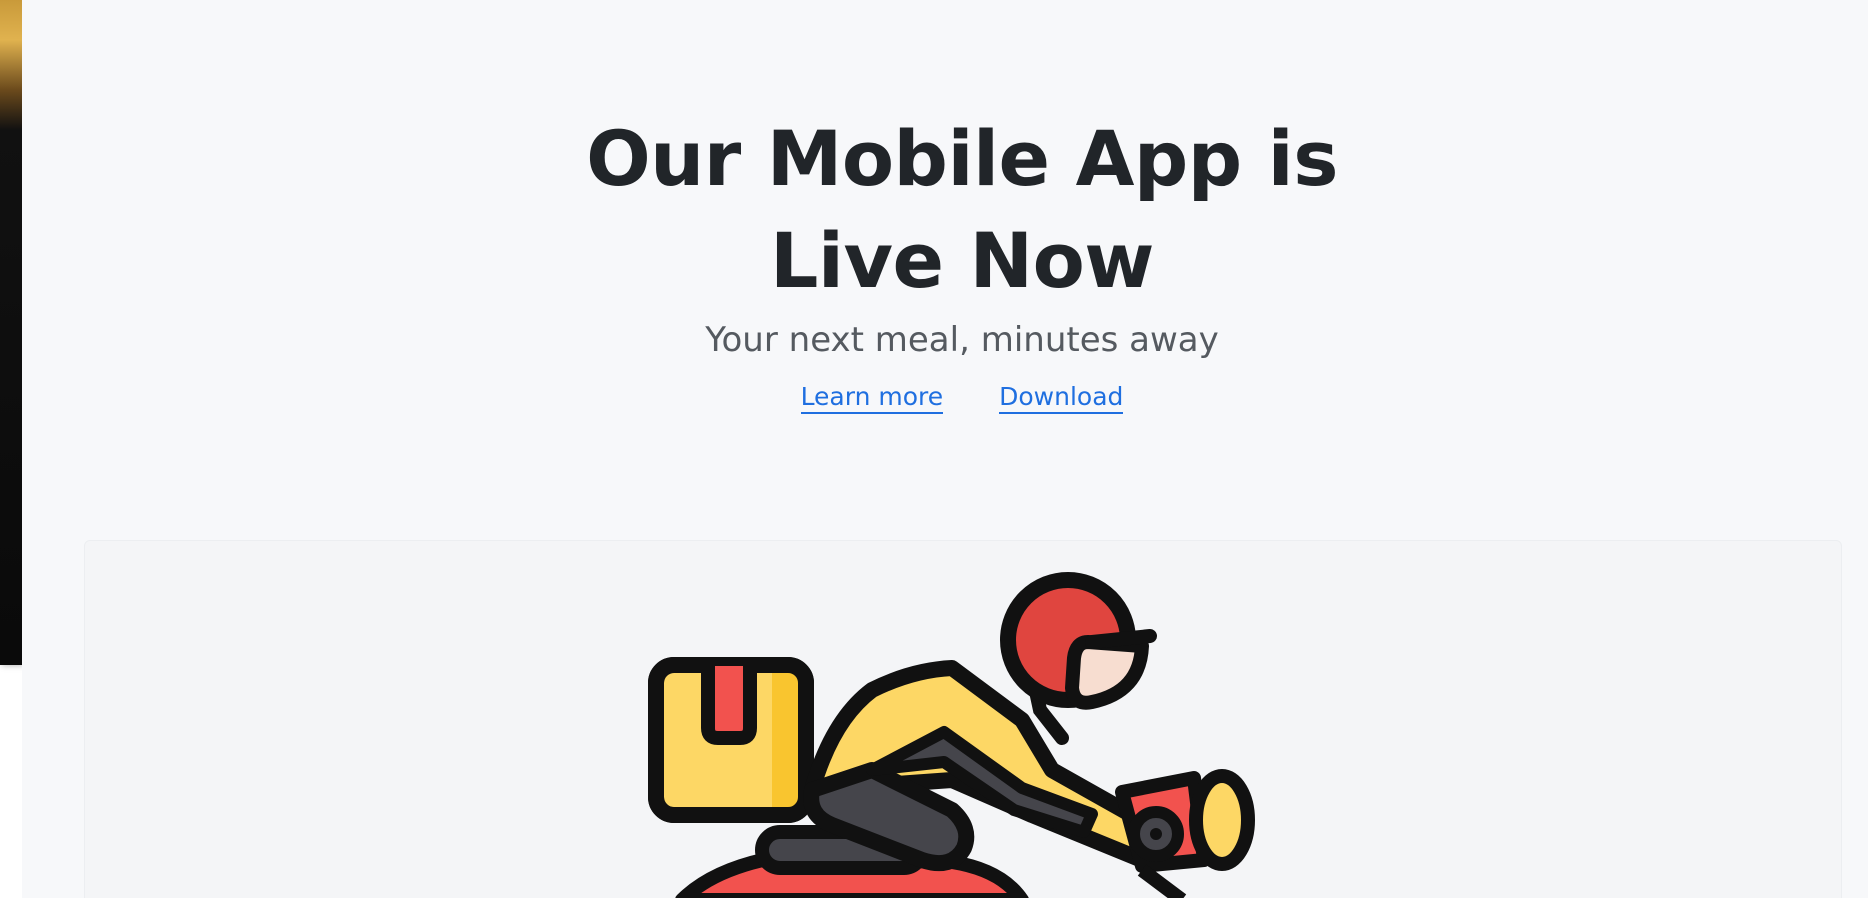  I want to click on download-link: Download, so click(1061, 398).